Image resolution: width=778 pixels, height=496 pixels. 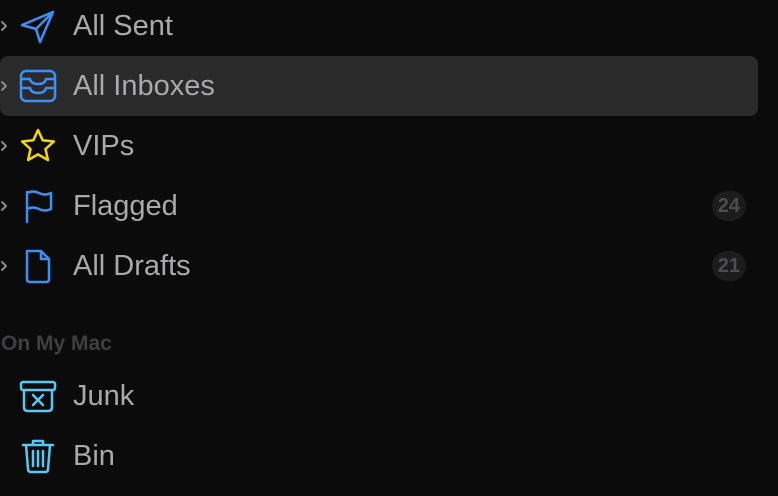 What do you see at coordinates (379, 266) in the screenshot?
I see `sidebar-item-all-drafts: All Drafts 21` at bounding box center [379, 266].